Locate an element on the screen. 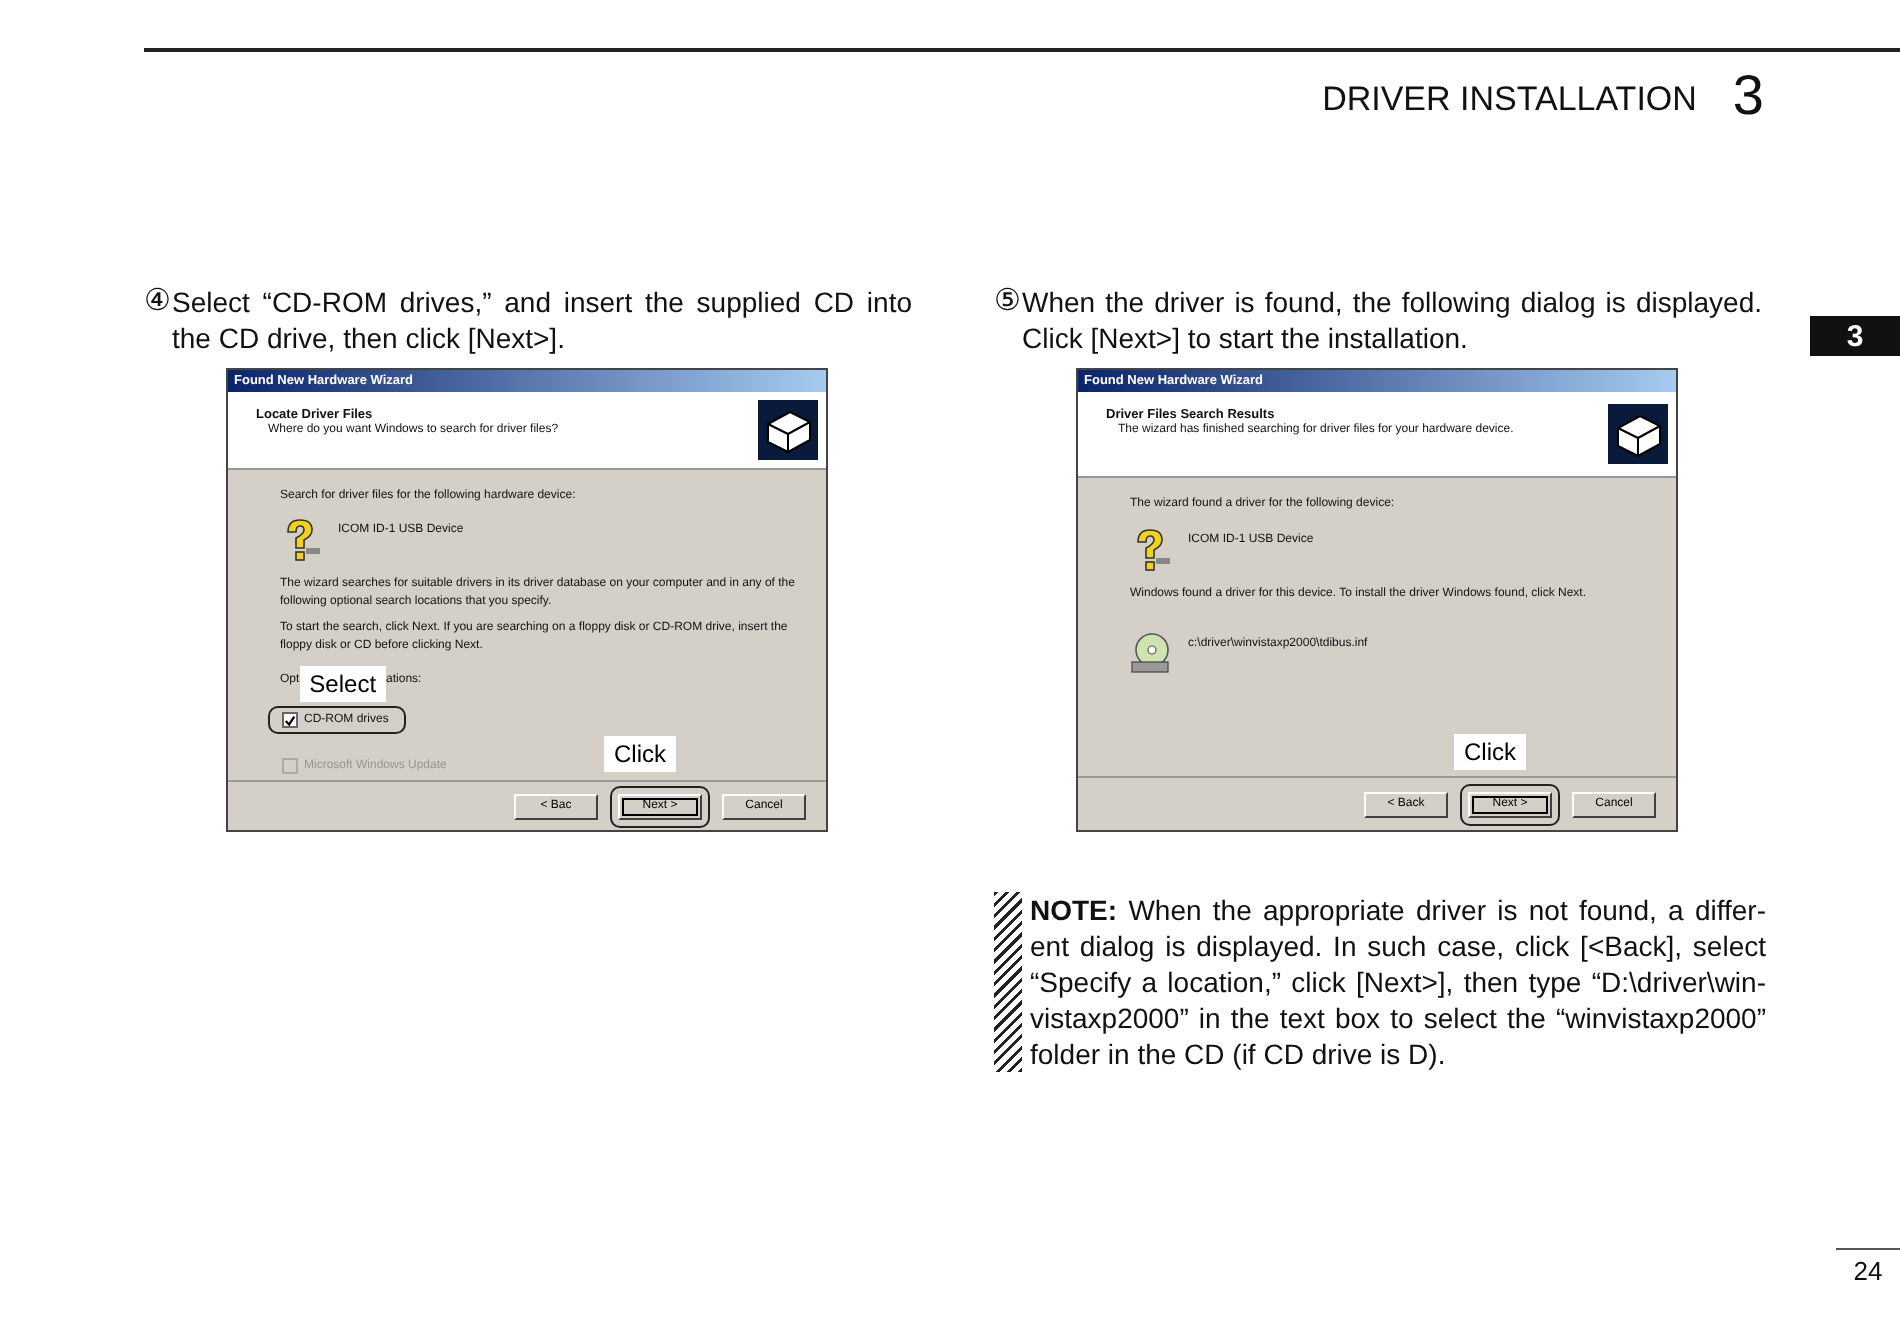 The width and height of the screenshot is (1900, 1340). chapter-number: 3 is located at coordinates (1748, 96).